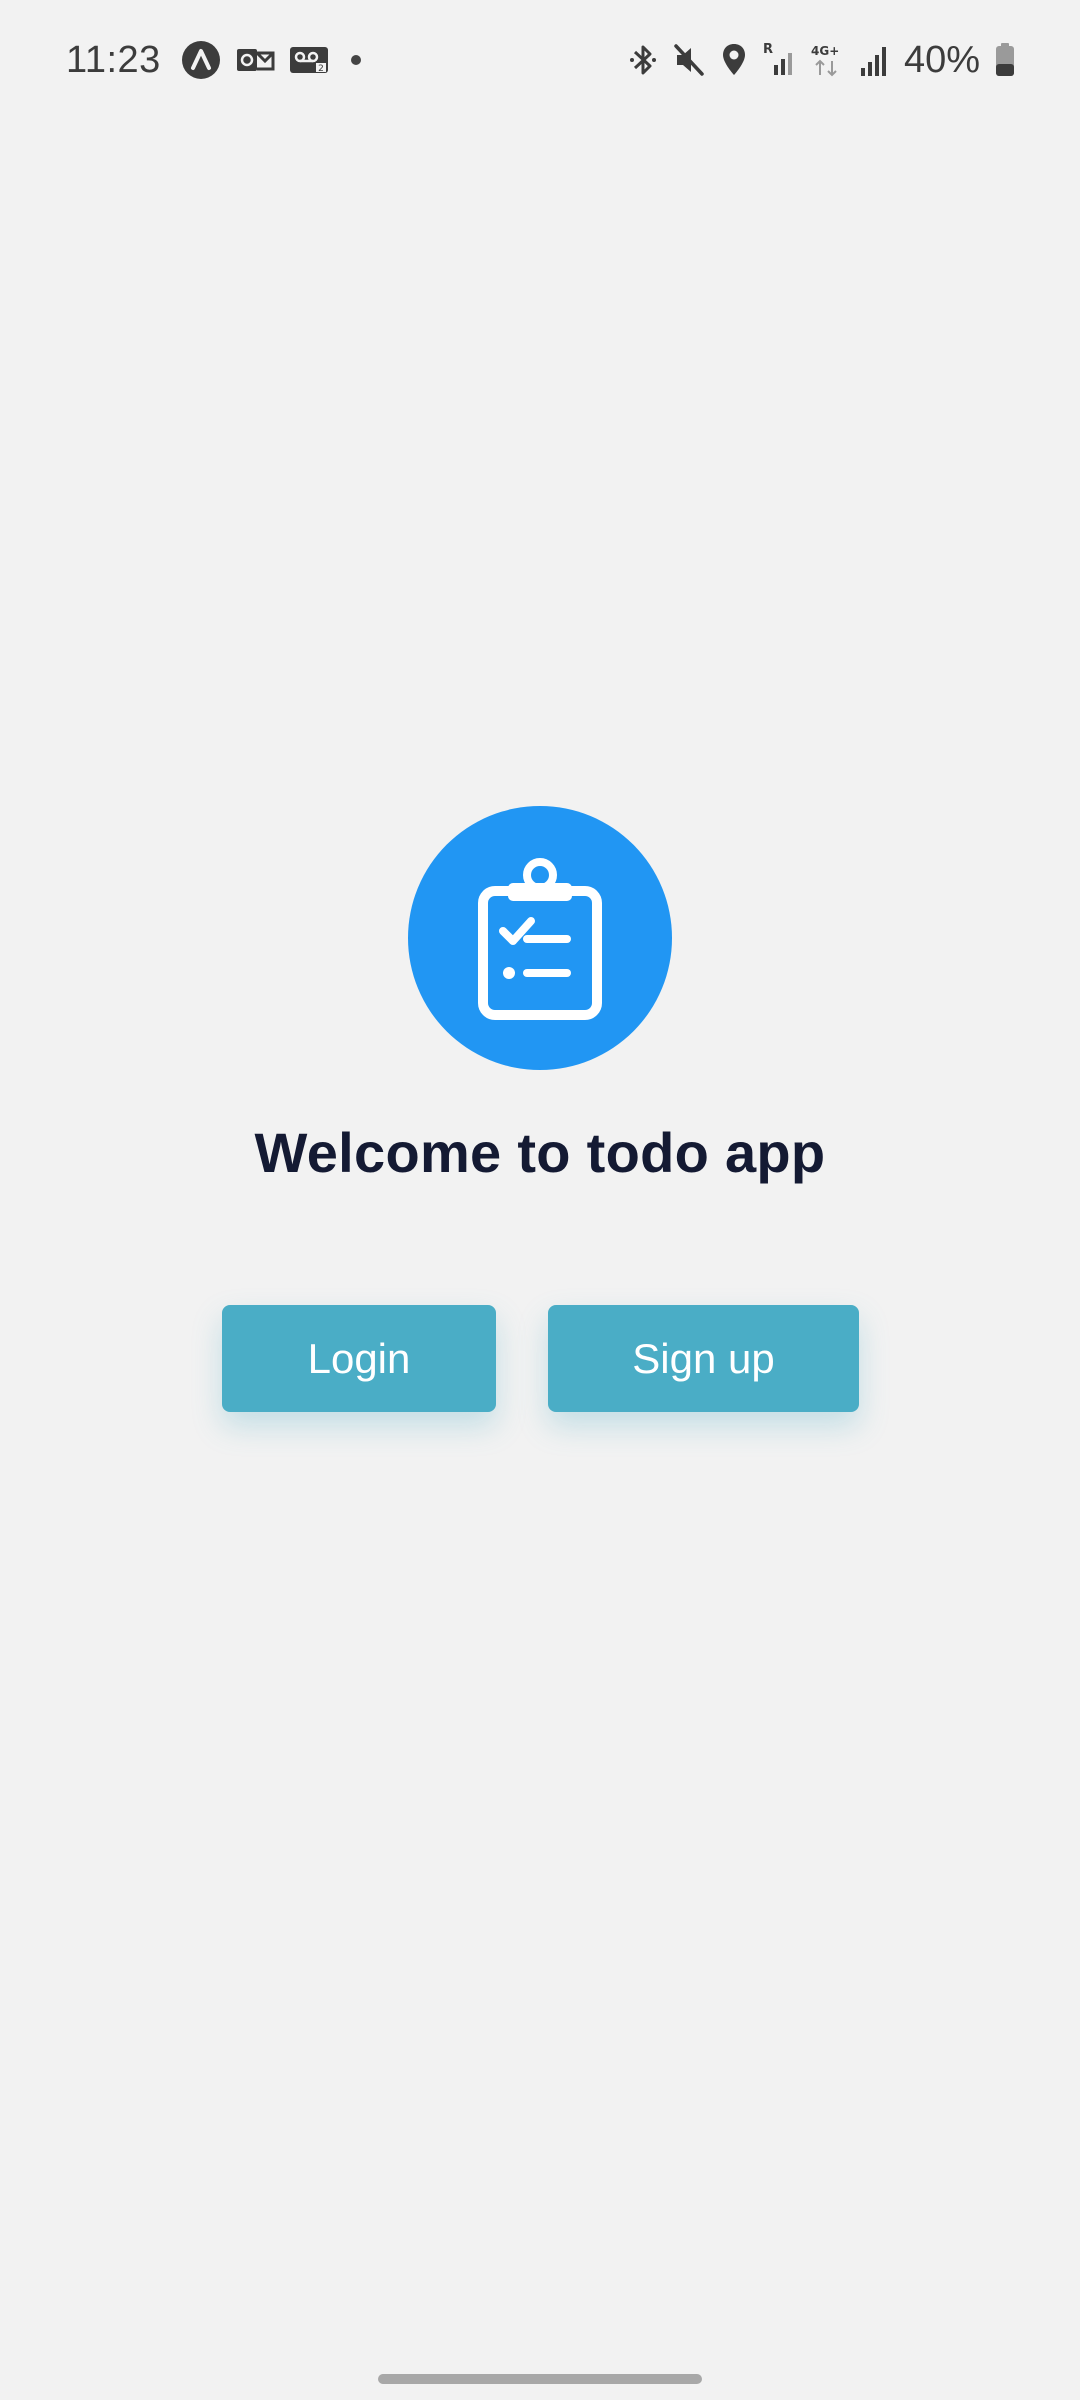 Image resolution: width=1080 pixels, height=2400 pixels. I want to click on roaming-label: R, so click(768, 49).